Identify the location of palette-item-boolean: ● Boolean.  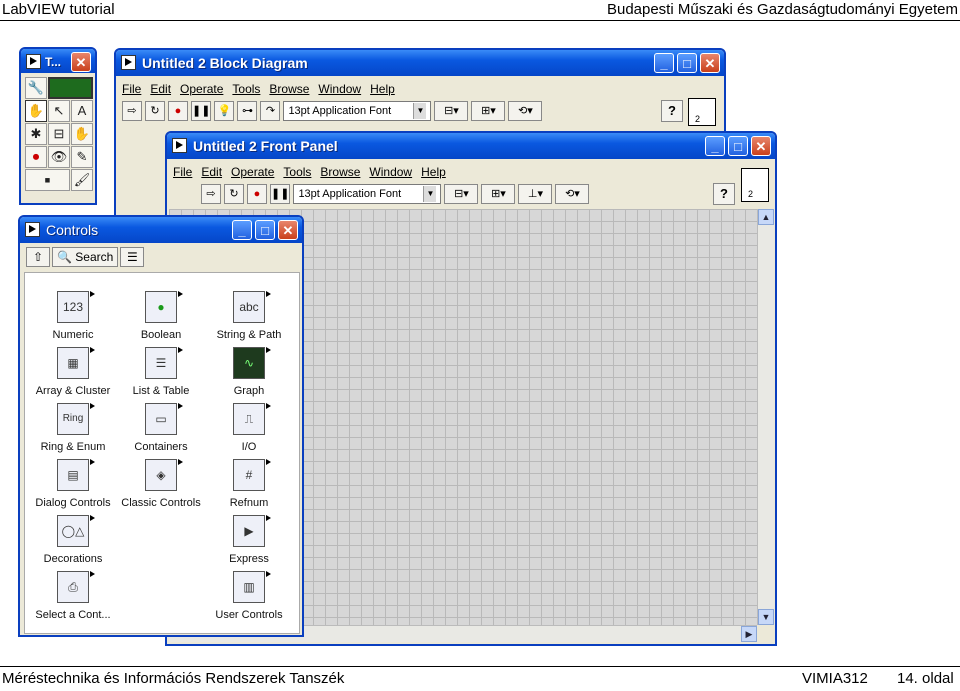
(161, 316).